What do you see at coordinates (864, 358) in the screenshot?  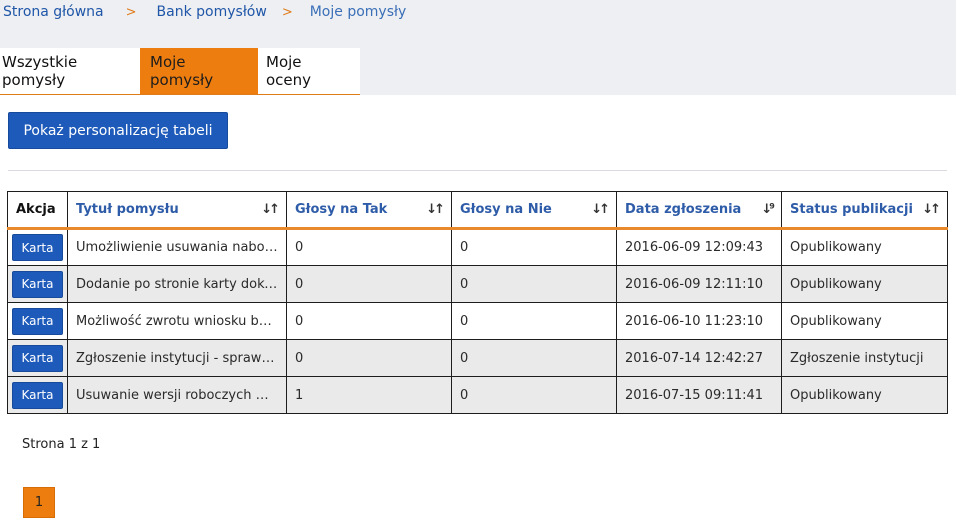 I see `publication-status-cell: Zgłoszenie instytucji` at bounding box center [864, 358].